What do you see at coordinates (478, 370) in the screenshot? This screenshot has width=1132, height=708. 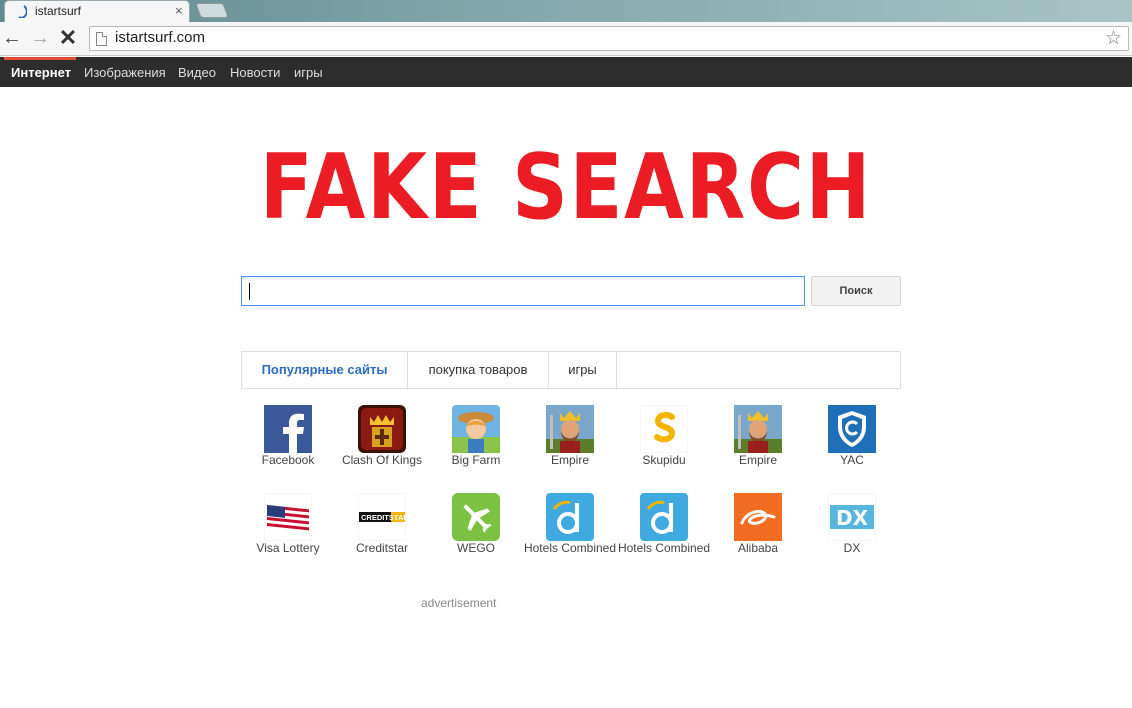 I see `tab-shopping: покупка товаров` at bounding box center [478, 370].